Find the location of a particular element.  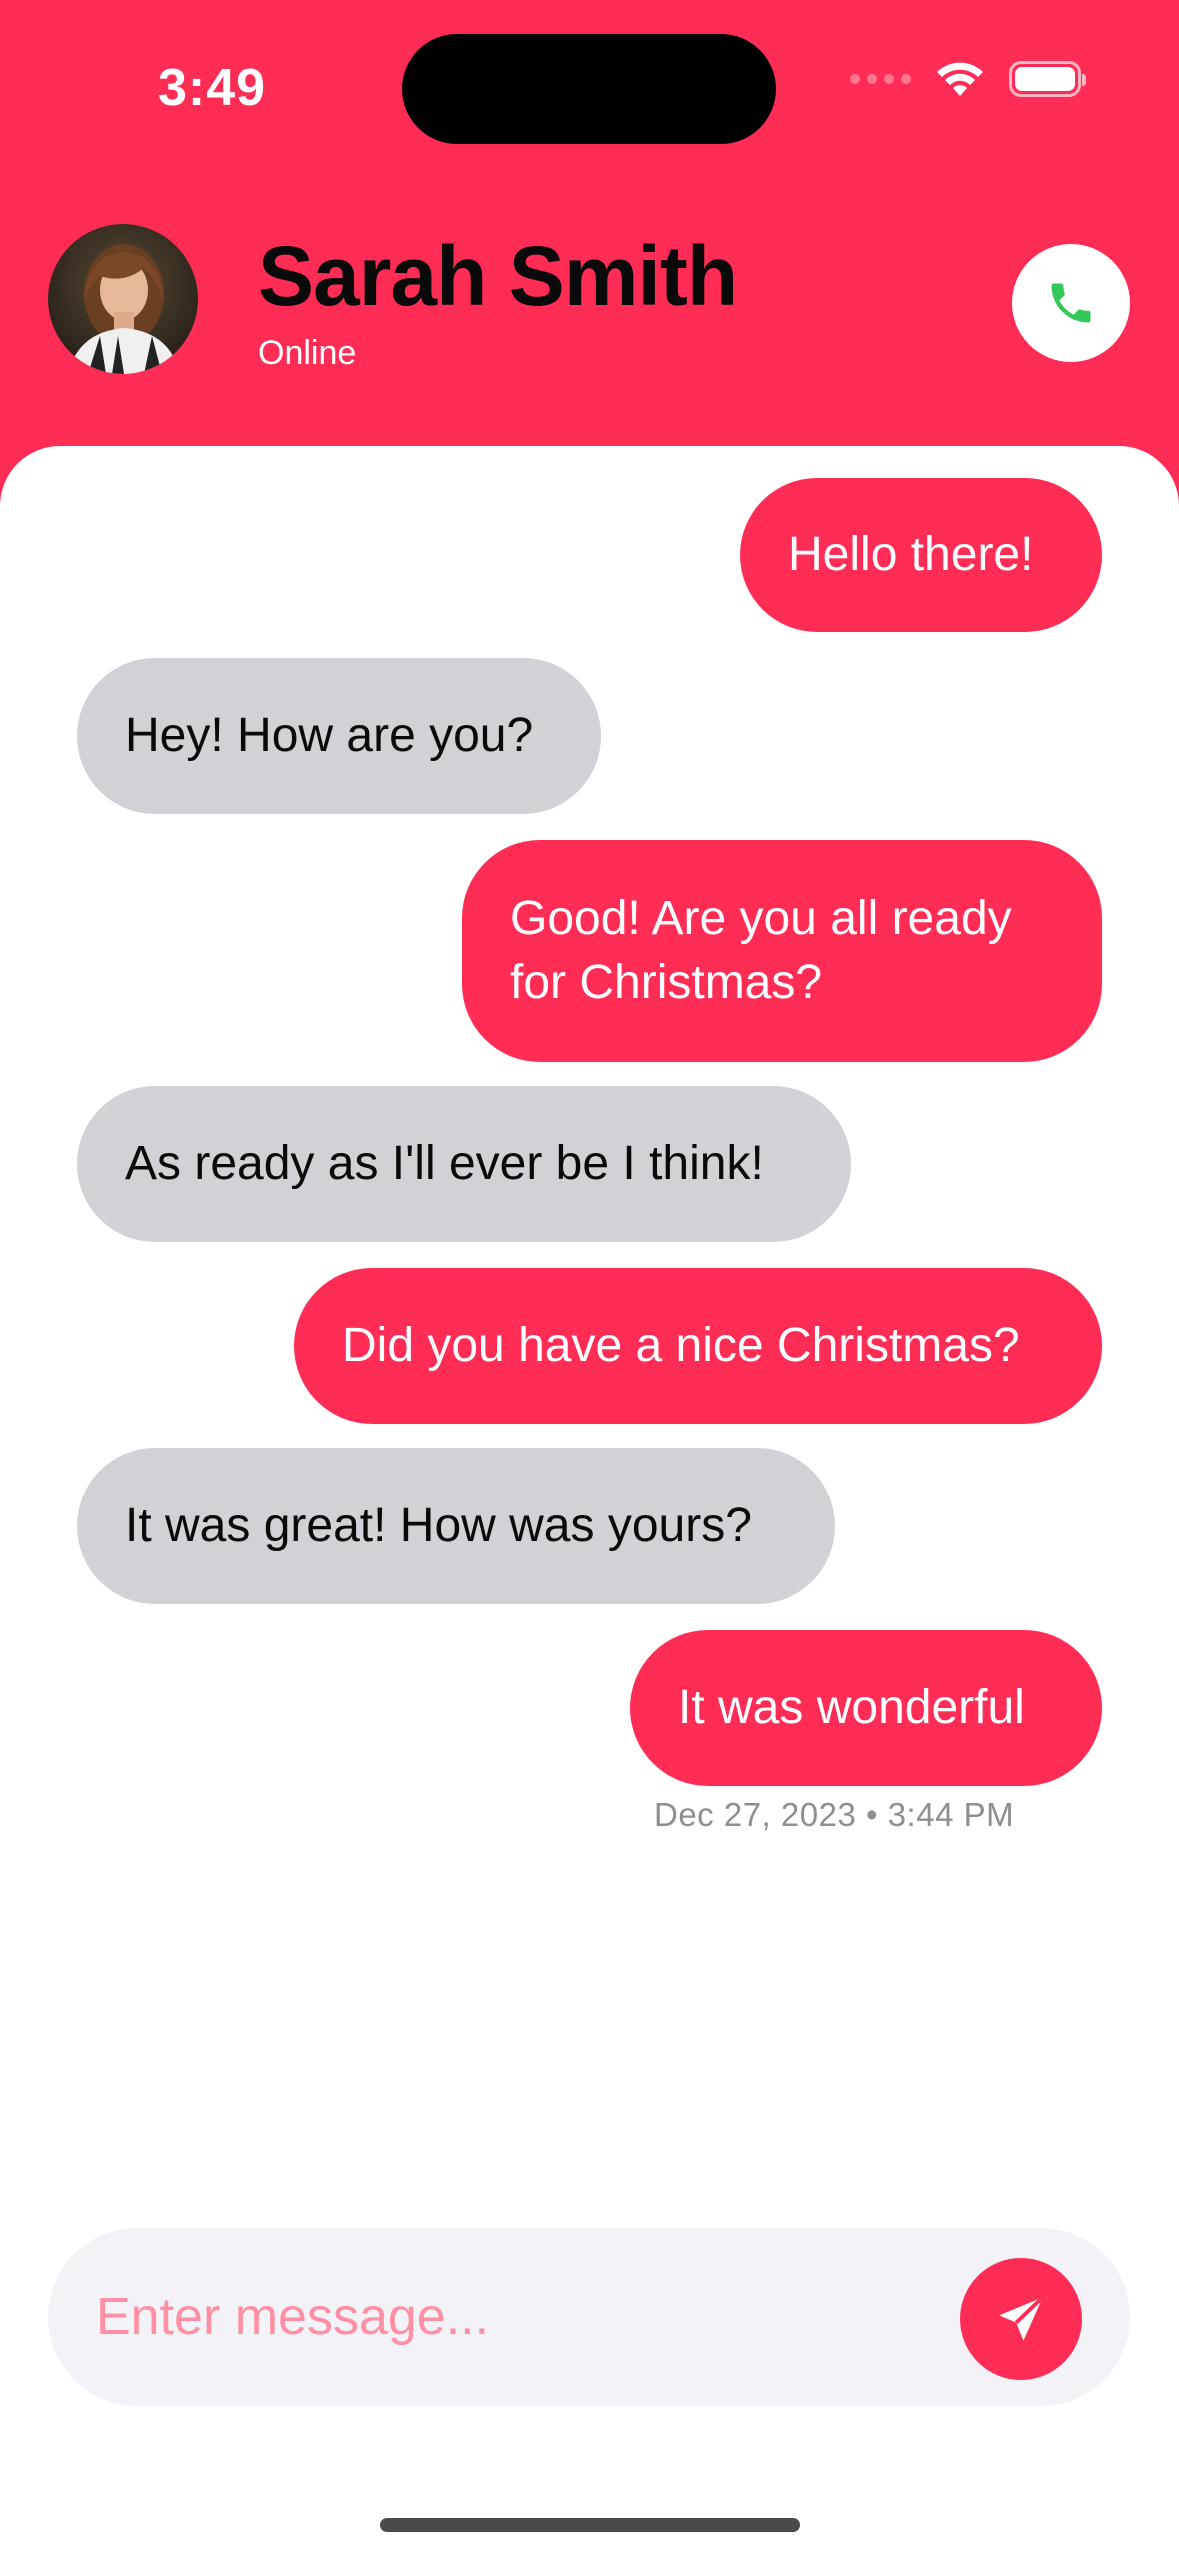

phone-icon is located at coordinates (1071, 303).